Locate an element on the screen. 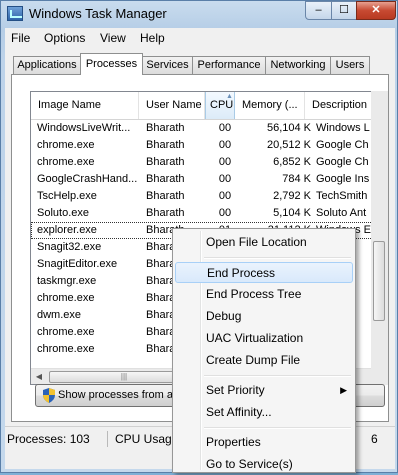 This screenshot has width=398, height=475. process-name-cell: TscHelp.exe is located at coordinates (67, 196).